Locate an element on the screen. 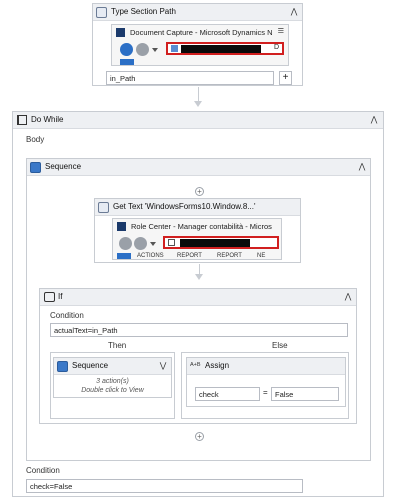 Image resolution: width=404 pixels, height=500 pixels. assign-value-input: False is located at coordinates (305, 394).